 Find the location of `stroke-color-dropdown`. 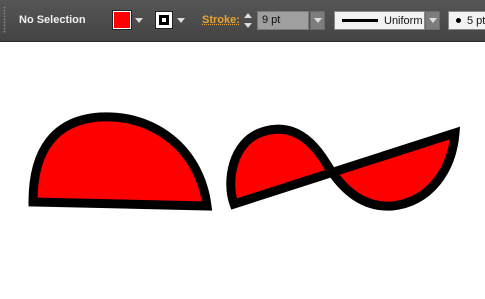

stroke-color-dropdown is located at coordinates (181, 20).